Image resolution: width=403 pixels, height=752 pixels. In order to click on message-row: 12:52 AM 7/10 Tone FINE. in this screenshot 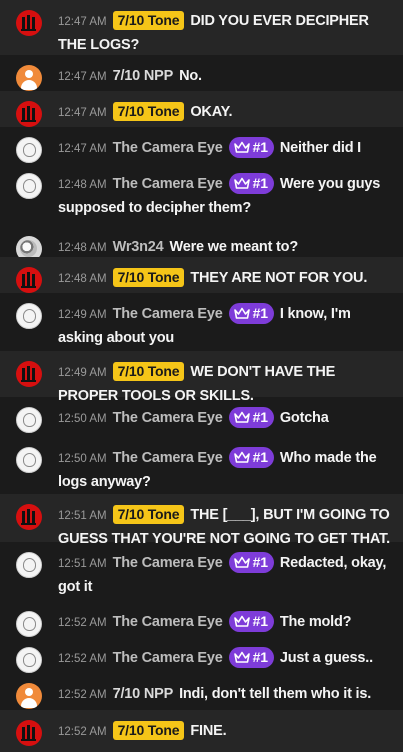, I will do `click(201, 731)`.